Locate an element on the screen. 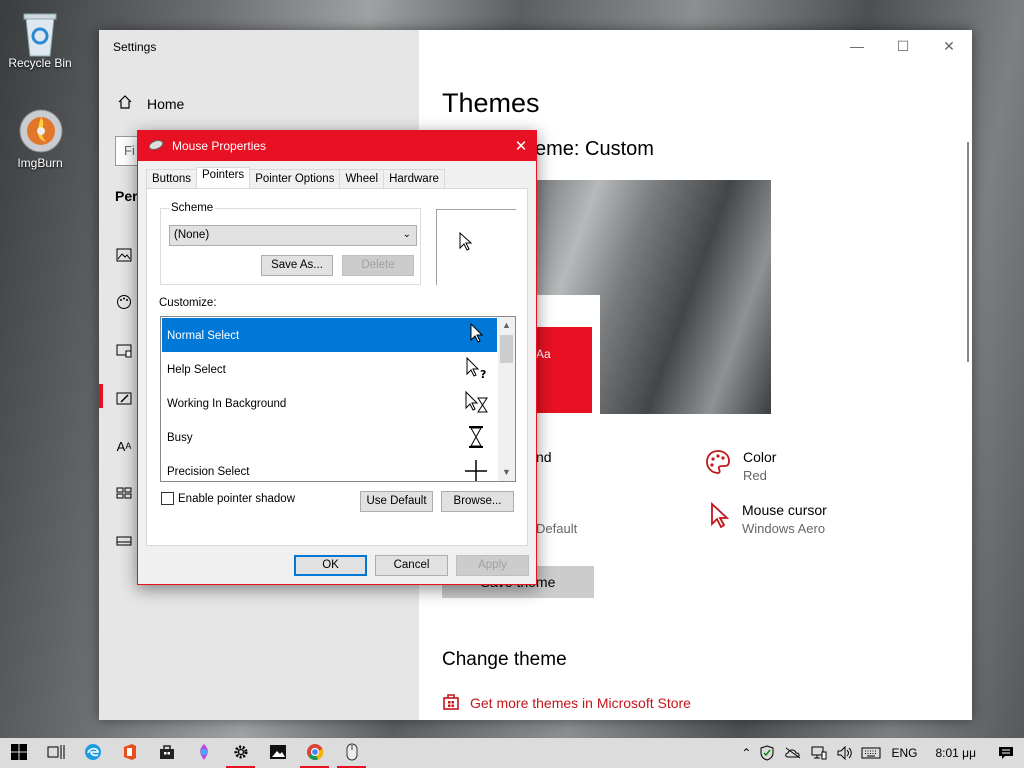 Image resolution: width=1024 pixels, height=768 pixels. list-item-normal-select: Normal Select is located at coordinates (329, 335).